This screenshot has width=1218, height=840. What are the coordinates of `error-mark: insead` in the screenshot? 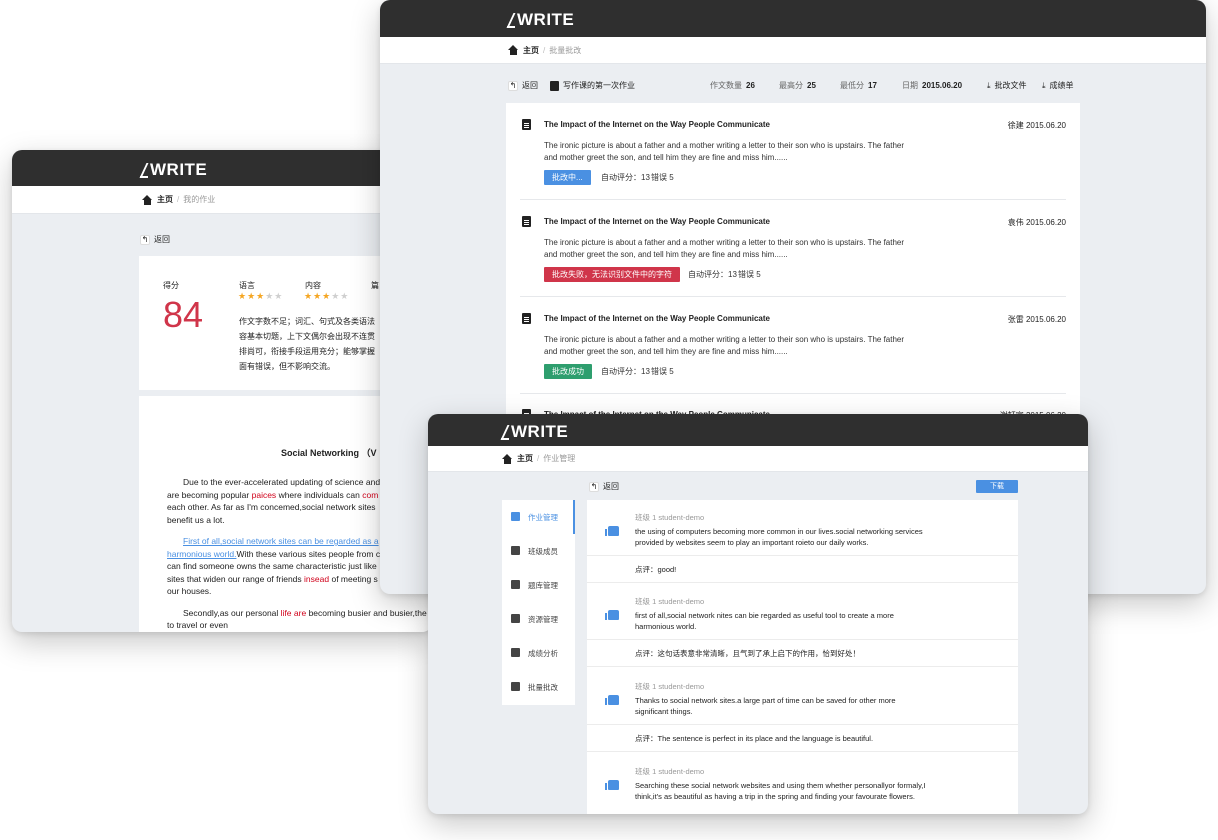 It's located at (316, 579).